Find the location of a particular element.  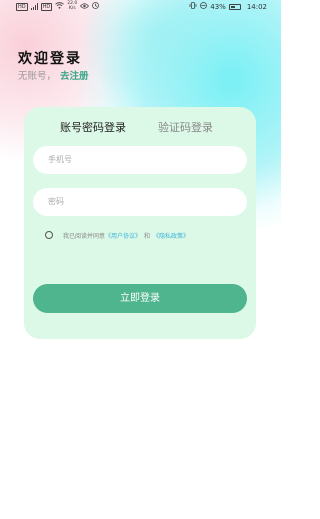

status-bar: HD HD 22.0 K/s 43% 14:02 is located at coordinates (140, 7).